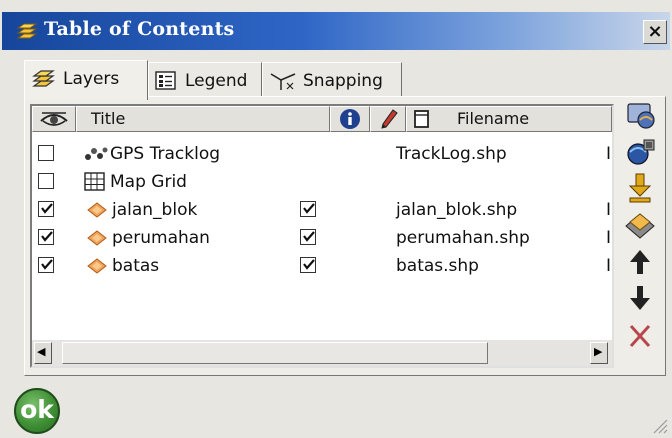 Image resolution: width=672 pixels, height=438 pixels. I want to click on map-grid-icon, so click(94, 181).